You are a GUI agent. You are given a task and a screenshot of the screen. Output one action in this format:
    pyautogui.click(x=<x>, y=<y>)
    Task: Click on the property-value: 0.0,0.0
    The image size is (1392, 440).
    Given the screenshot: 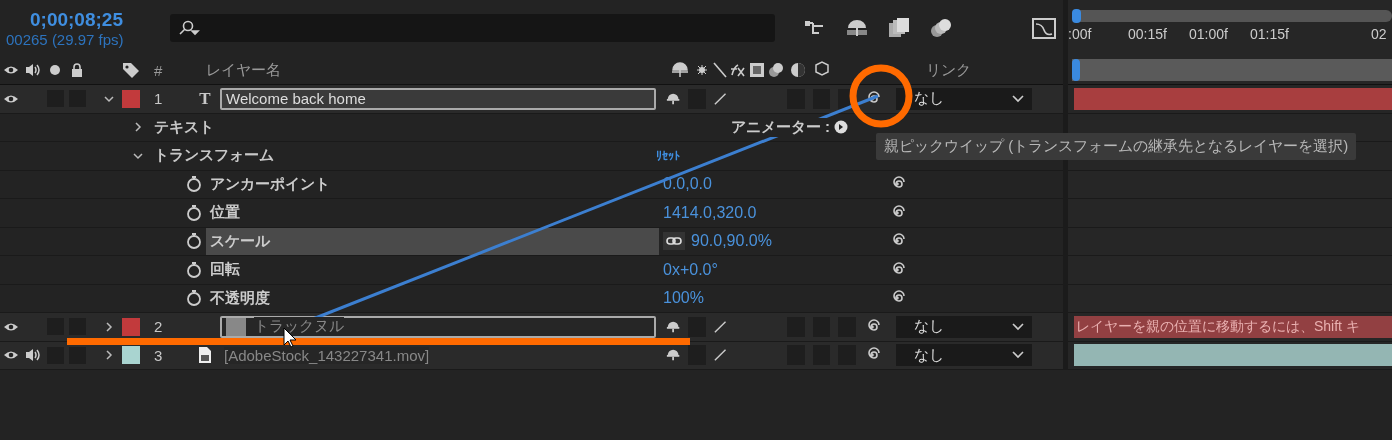 What is the action you would take?
    pyautogui.click(x=687, y=184)
    